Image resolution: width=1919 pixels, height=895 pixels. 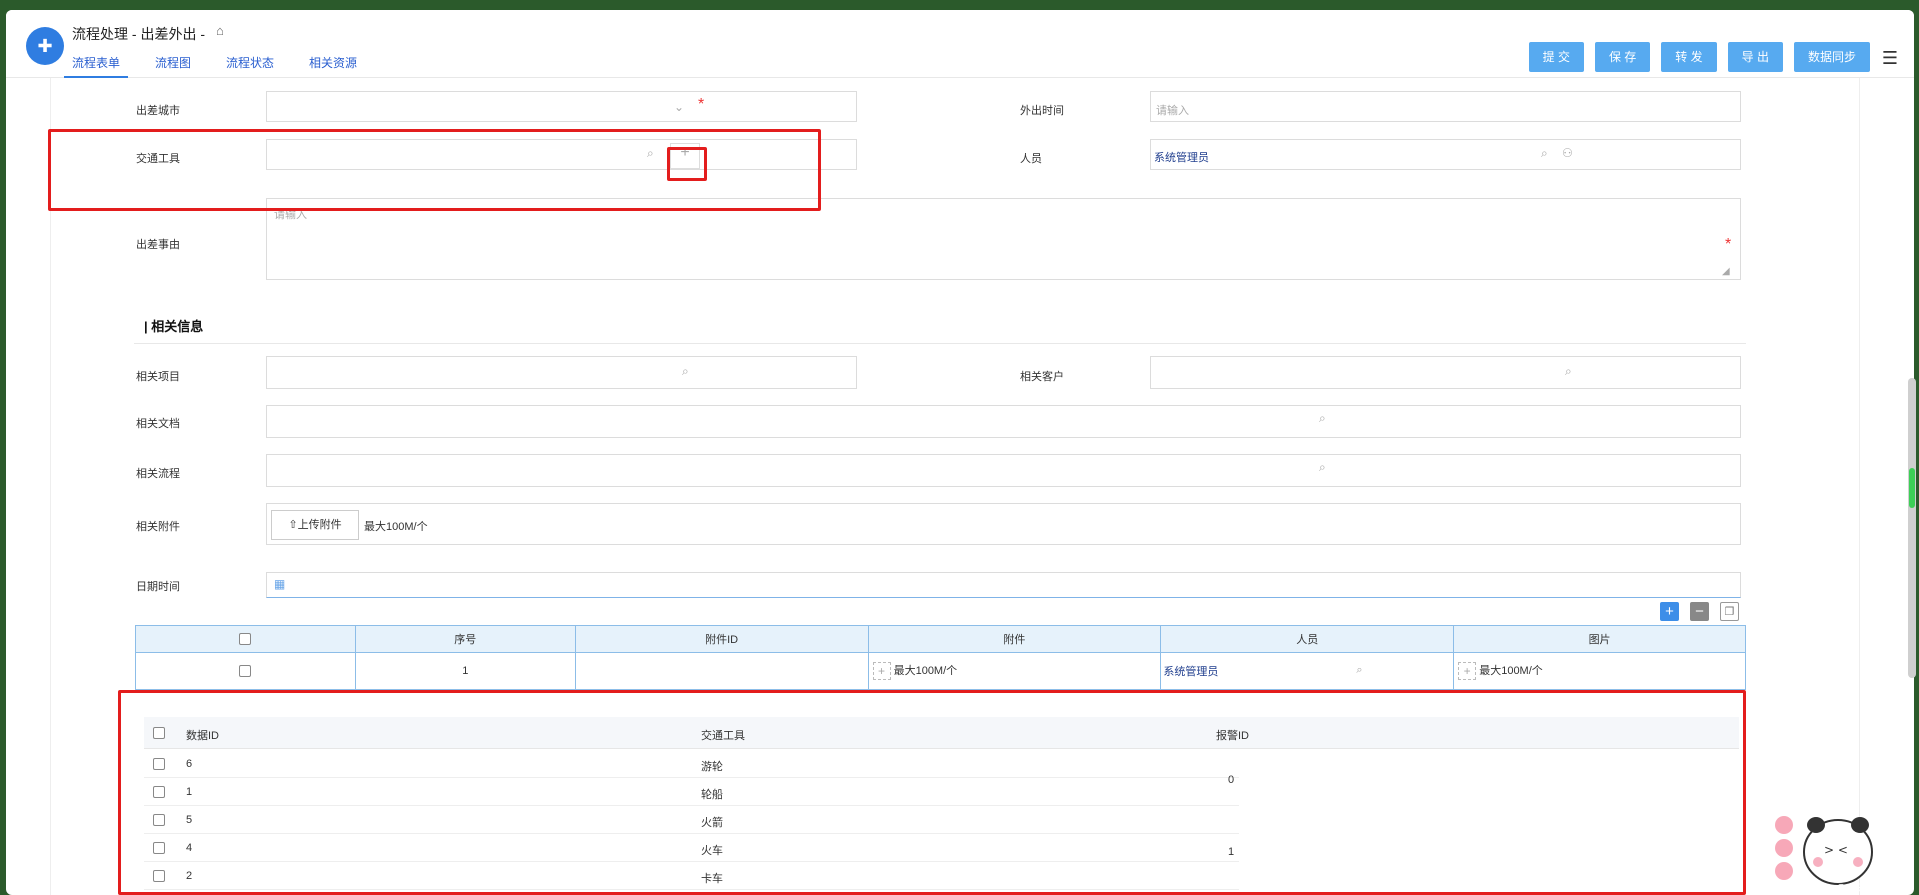 I want to click on out-time-placeholder: 请输入, so click(x=1172, y=111).